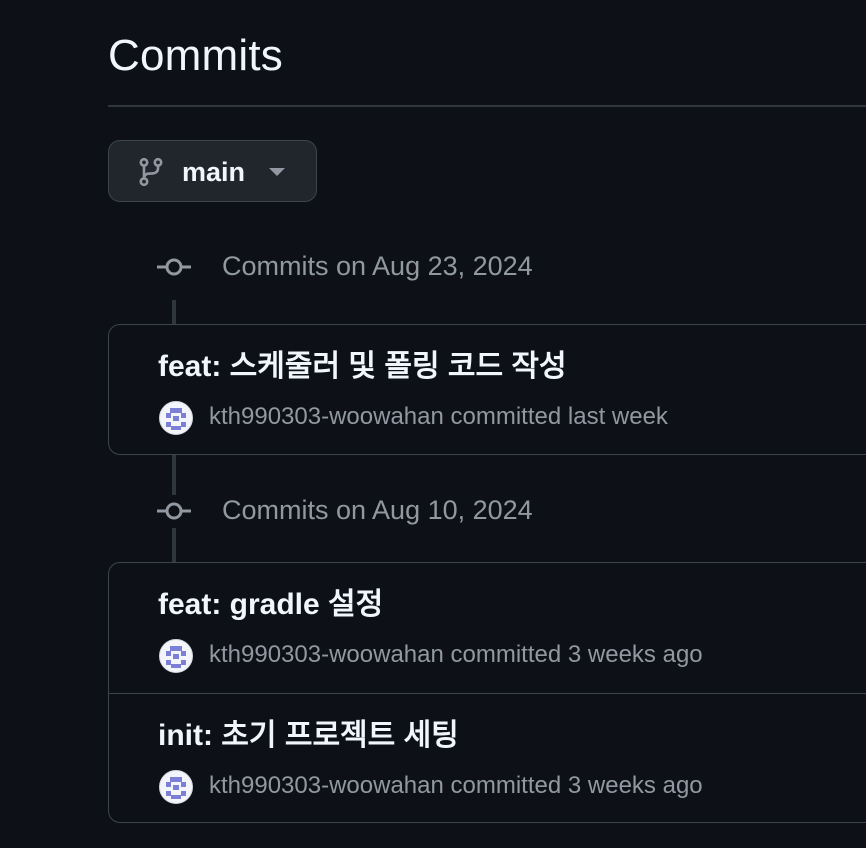 Image resolution: width=866 pixels, height=848 pixels. What do you see at coordinates (277, 172) in the screenshot?
I see `caret-down-icon` at bounding box center [277, 172].